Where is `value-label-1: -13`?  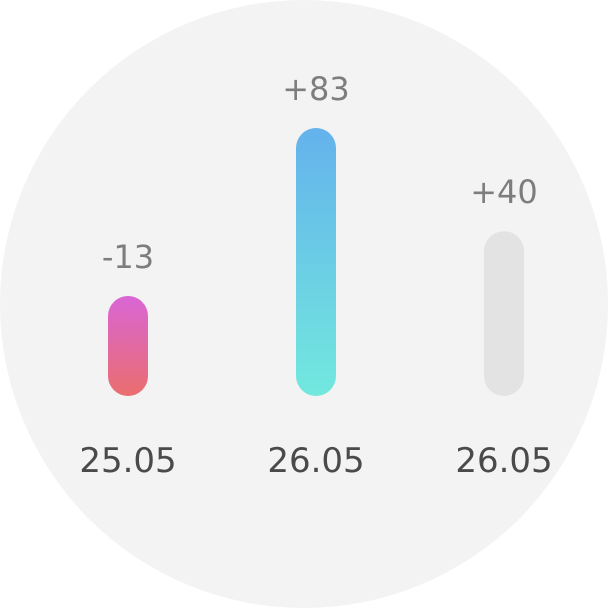
value-label-1: -13 is located at coordinates (128, 257).